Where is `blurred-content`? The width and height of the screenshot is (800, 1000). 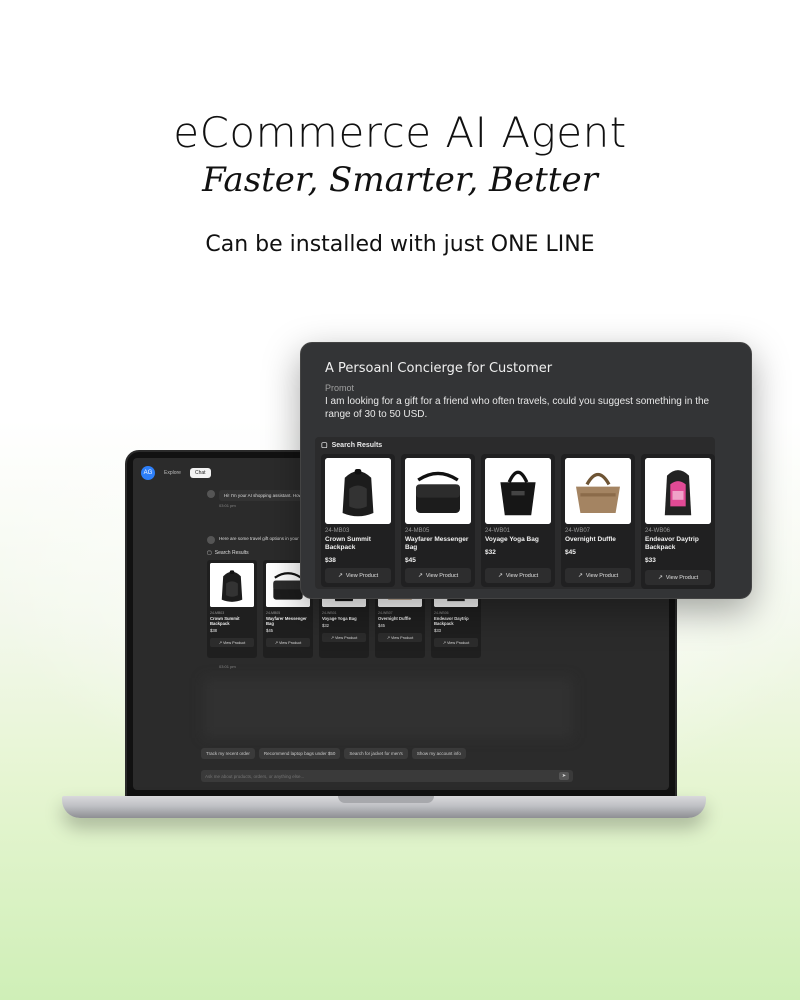
blurred-content is located at coordinates (388, 708).